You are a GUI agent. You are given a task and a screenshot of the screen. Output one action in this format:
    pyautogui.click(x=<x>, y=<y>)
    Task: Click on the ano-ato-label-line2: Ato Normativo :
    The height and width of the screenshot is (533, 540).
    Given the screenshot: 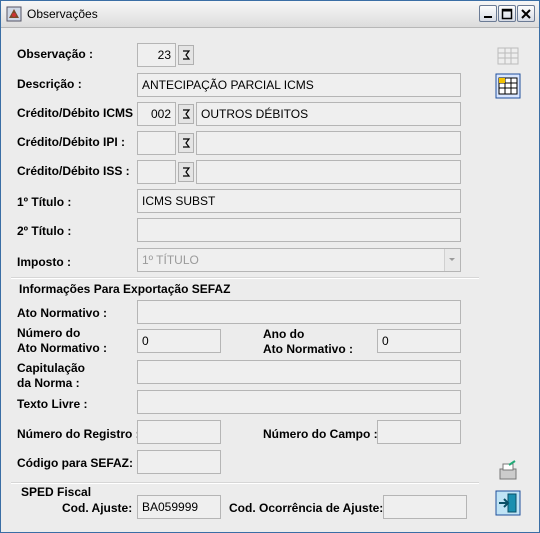 What is the action you would take?
    pyautogui.click(x=308, y=349)
    